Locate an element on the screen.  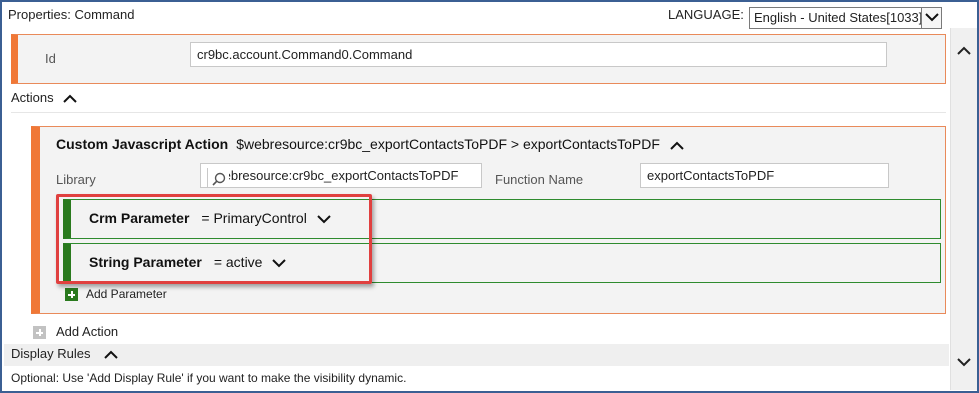
id-label: Id is located at coordinates (50, 58).